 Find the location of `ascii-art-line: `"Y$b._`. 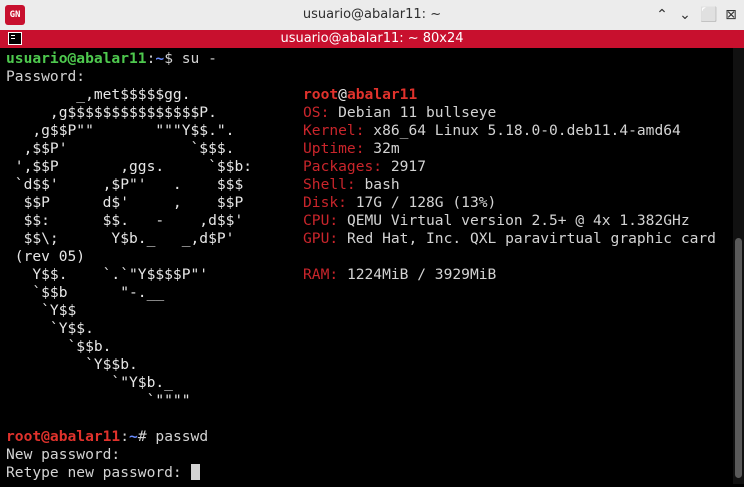

ascii-art-line: `"Y$b._ is located at coordinates (89, 382).